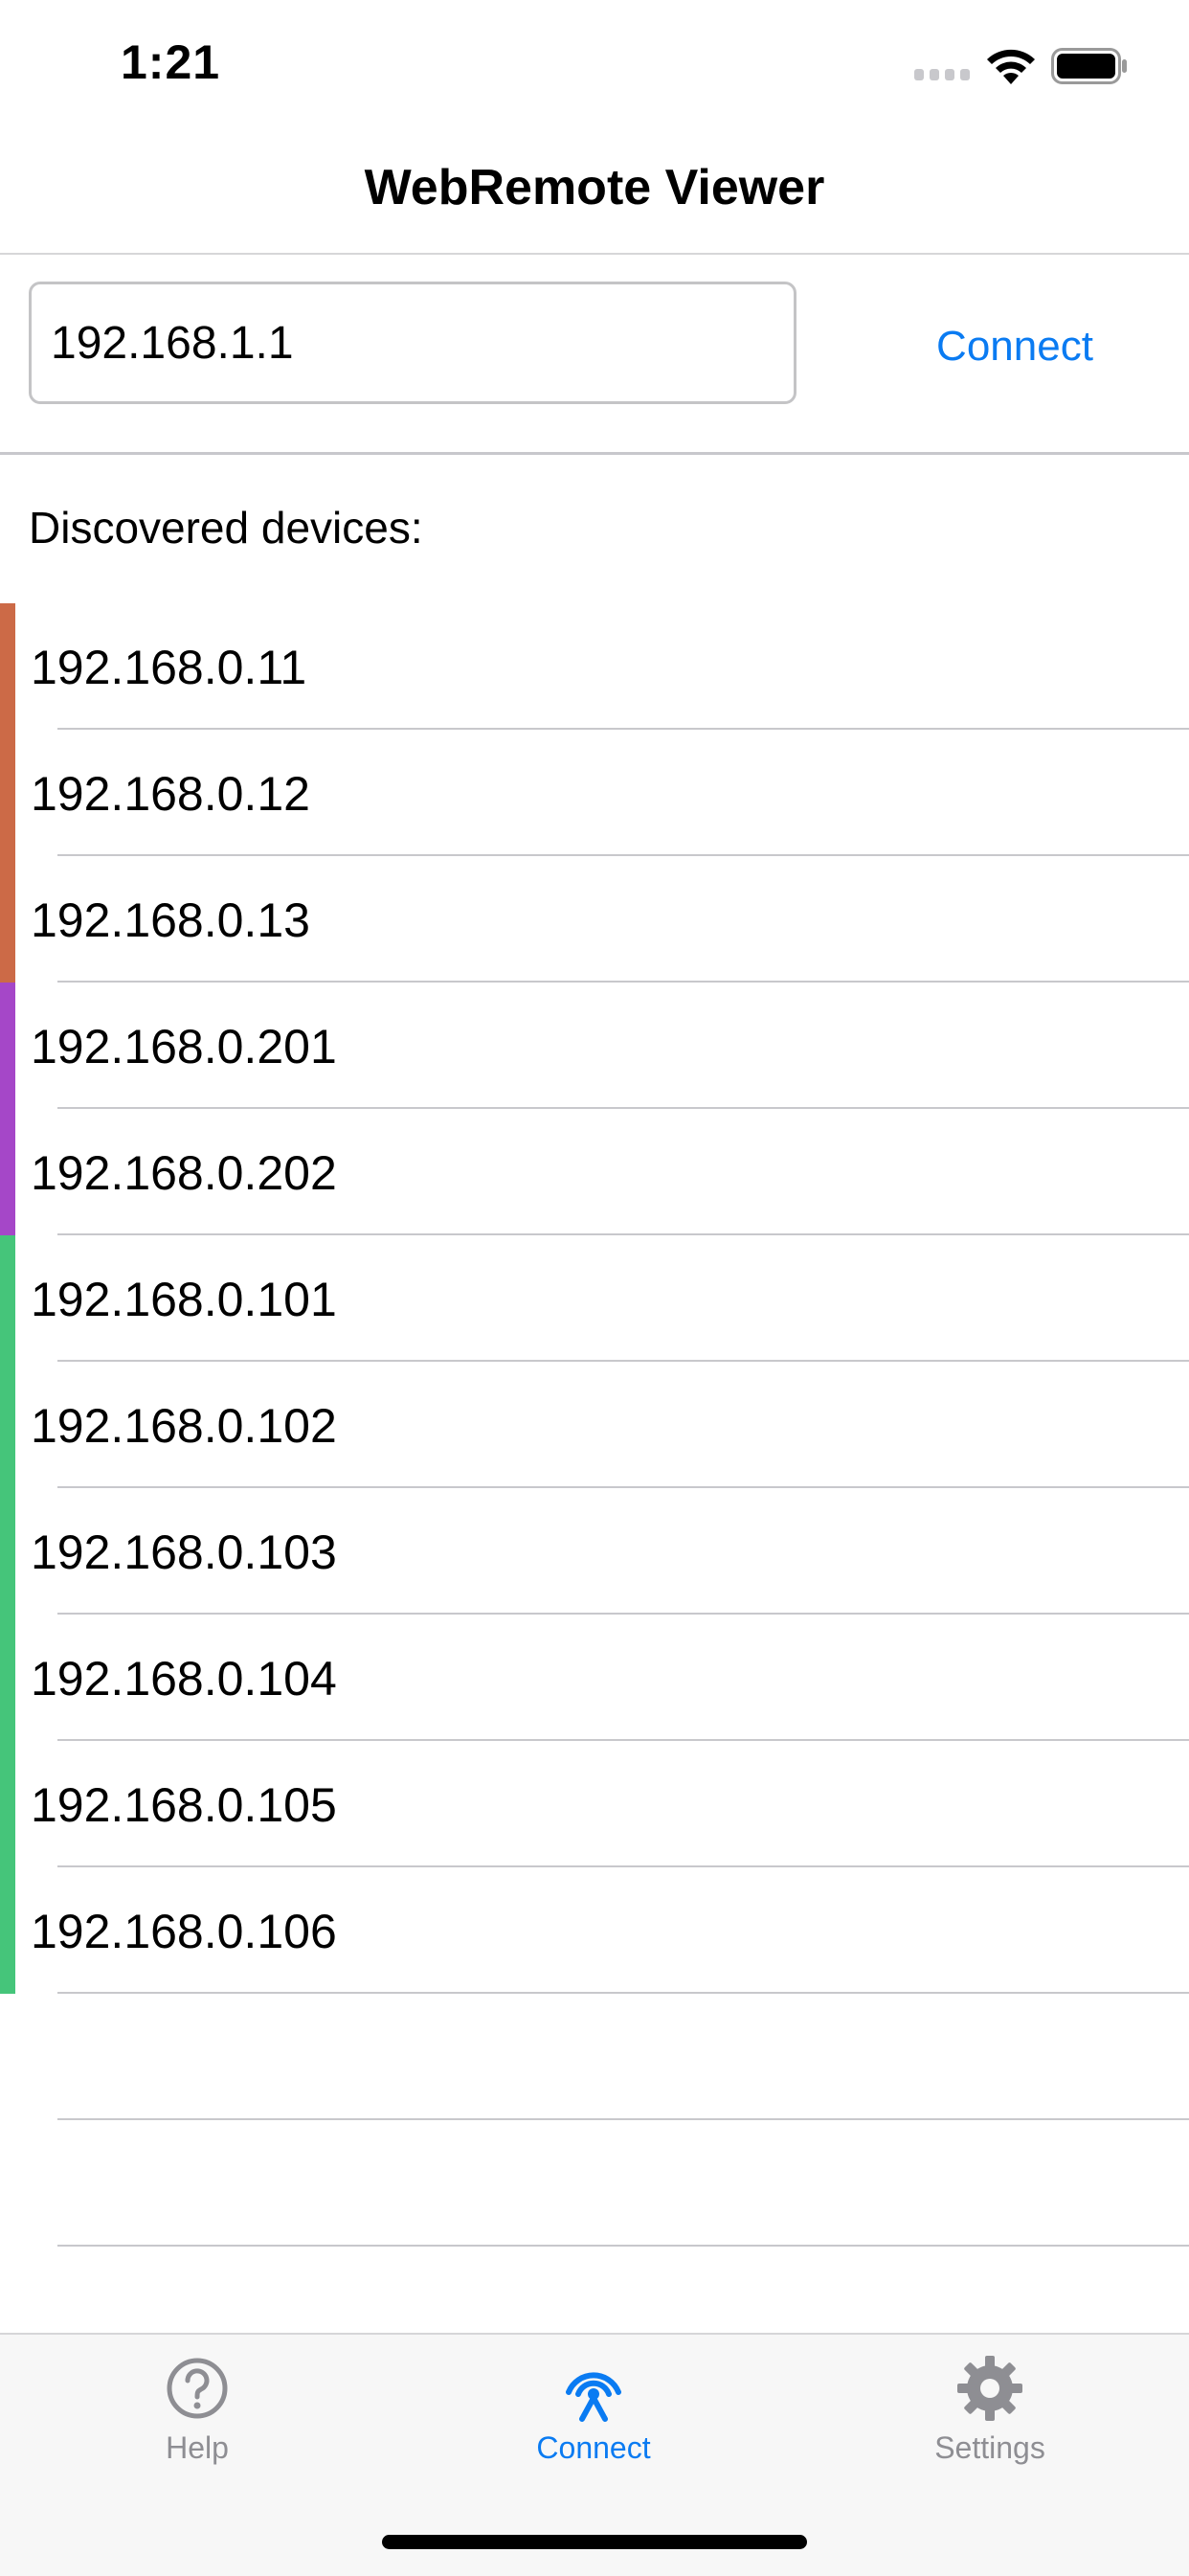  Describe the element at coordinates (989, 2424) in the screenshot. I see `tab-settings: Settings` at that location.